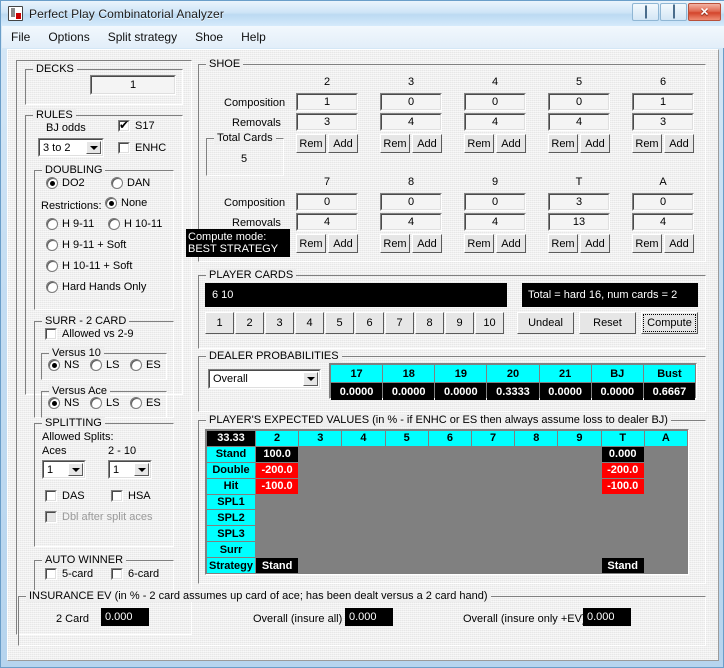  What do you see at coordinates (89, 266) in the screenshot?
I see `radio-h10-11-soft: H 10-11 + Soft` at bounding box center [89, 266].